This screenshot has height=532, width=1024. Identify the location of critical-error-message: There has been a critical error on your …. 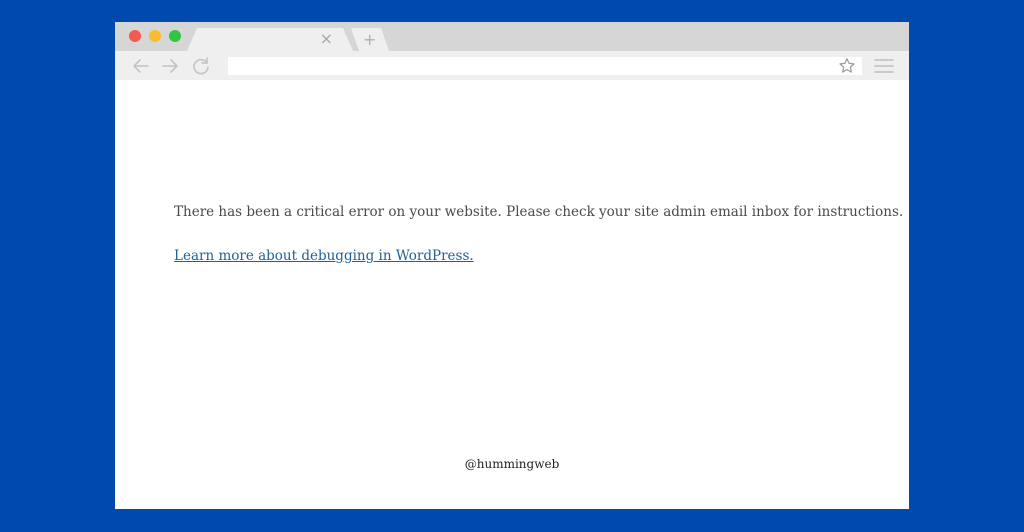
(539, 212).